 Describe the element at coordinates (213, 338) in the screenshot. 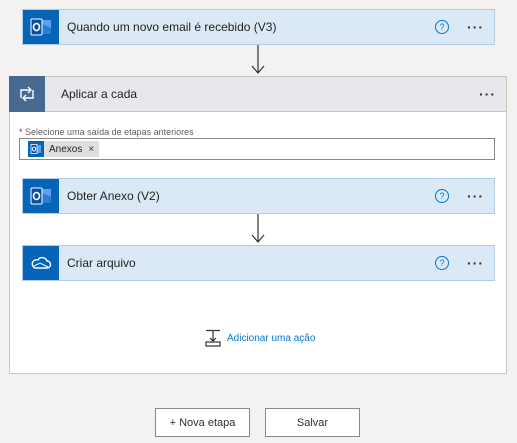

I see `add-action-icon` at that location.